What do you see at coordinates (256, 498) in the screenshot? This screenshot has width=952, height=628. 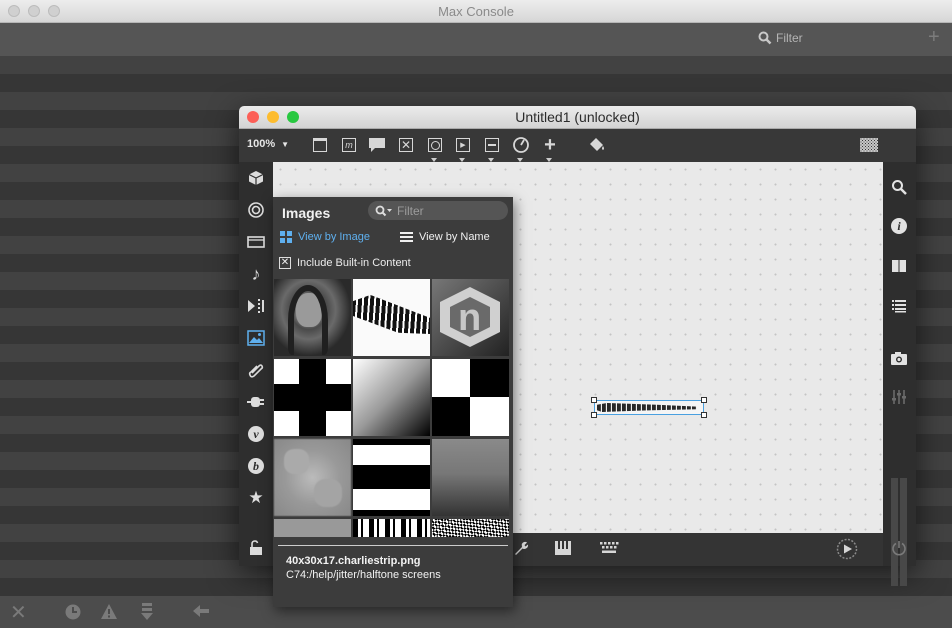 I see `star-icon: ★` at bounding box center [256, 498].